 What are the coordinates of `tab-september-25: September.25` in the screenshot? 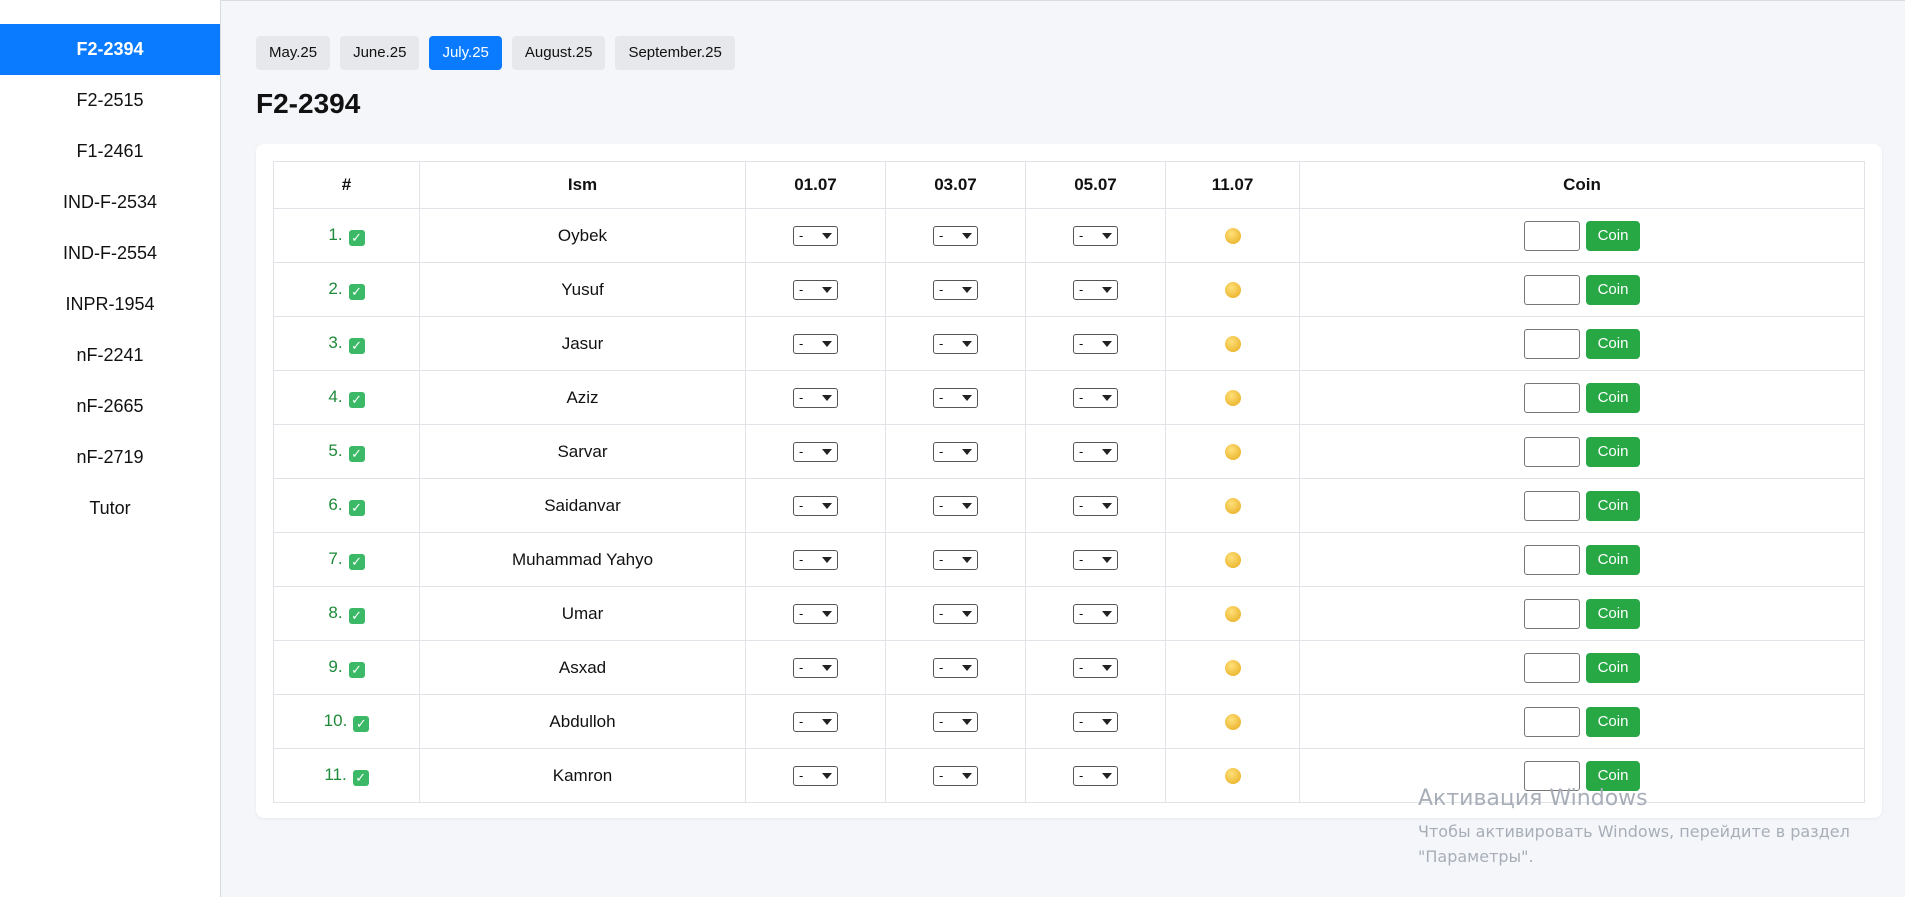 It's located at (675, 53).